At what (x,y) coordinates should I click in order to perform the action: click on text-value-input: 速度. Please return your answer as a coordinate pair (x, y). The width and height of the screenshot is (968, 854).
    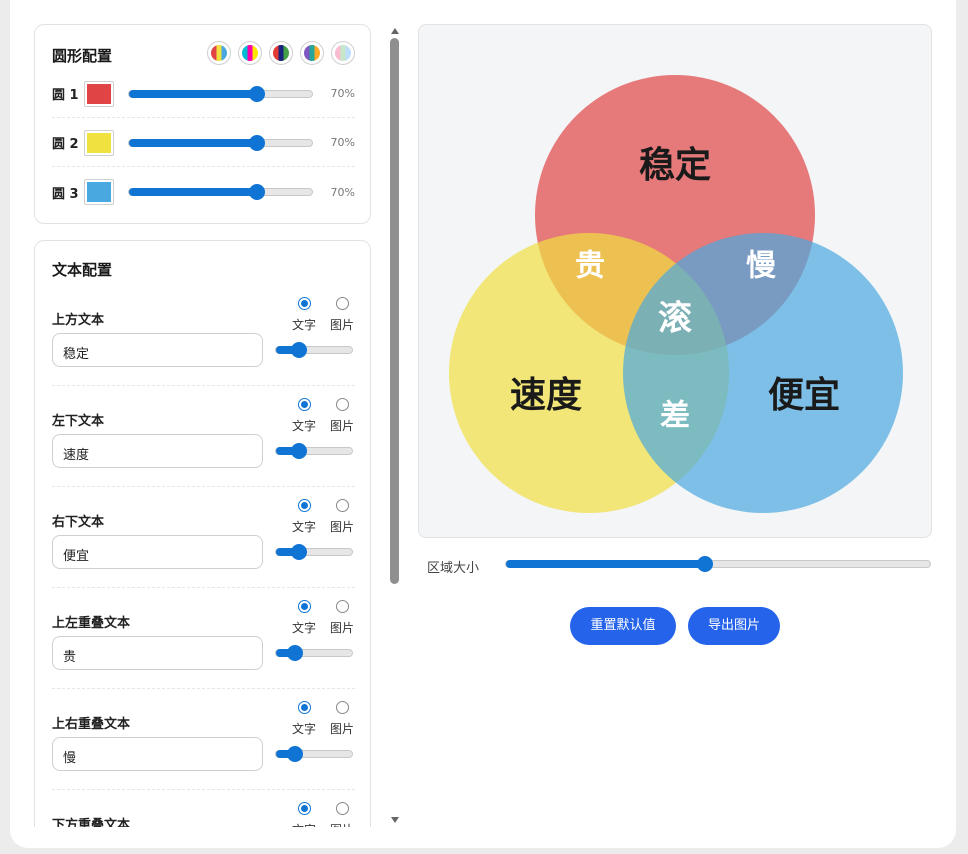
    Looking at the image, I should click on (157, 451).